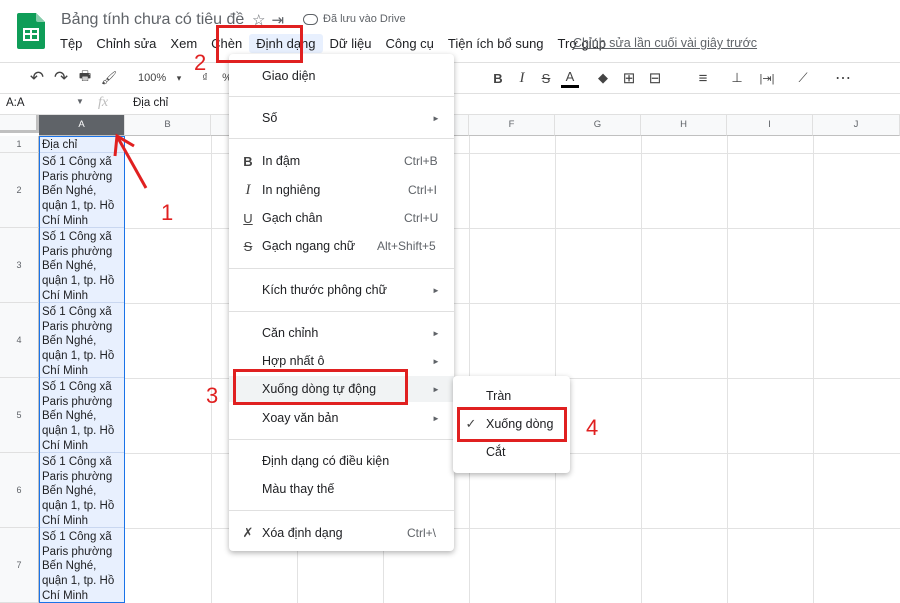 This screenshot has width=900, height=603. Describe the element at coordinates (150, 103) in the screenshot. I see `formula-input: Địa chỉ` at that location.